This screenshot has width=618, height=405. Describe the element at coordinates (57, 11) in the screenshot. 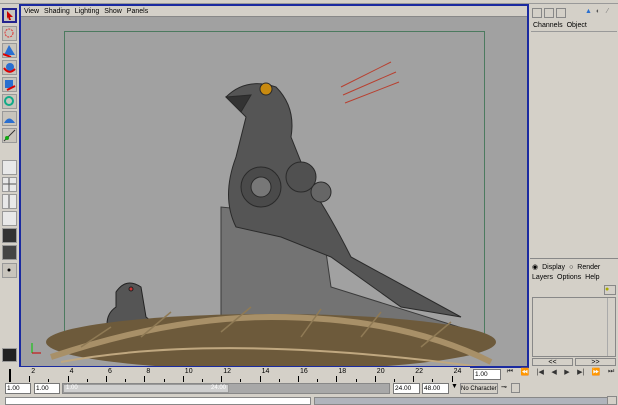

I see `menu-shading: Shading` at that location.